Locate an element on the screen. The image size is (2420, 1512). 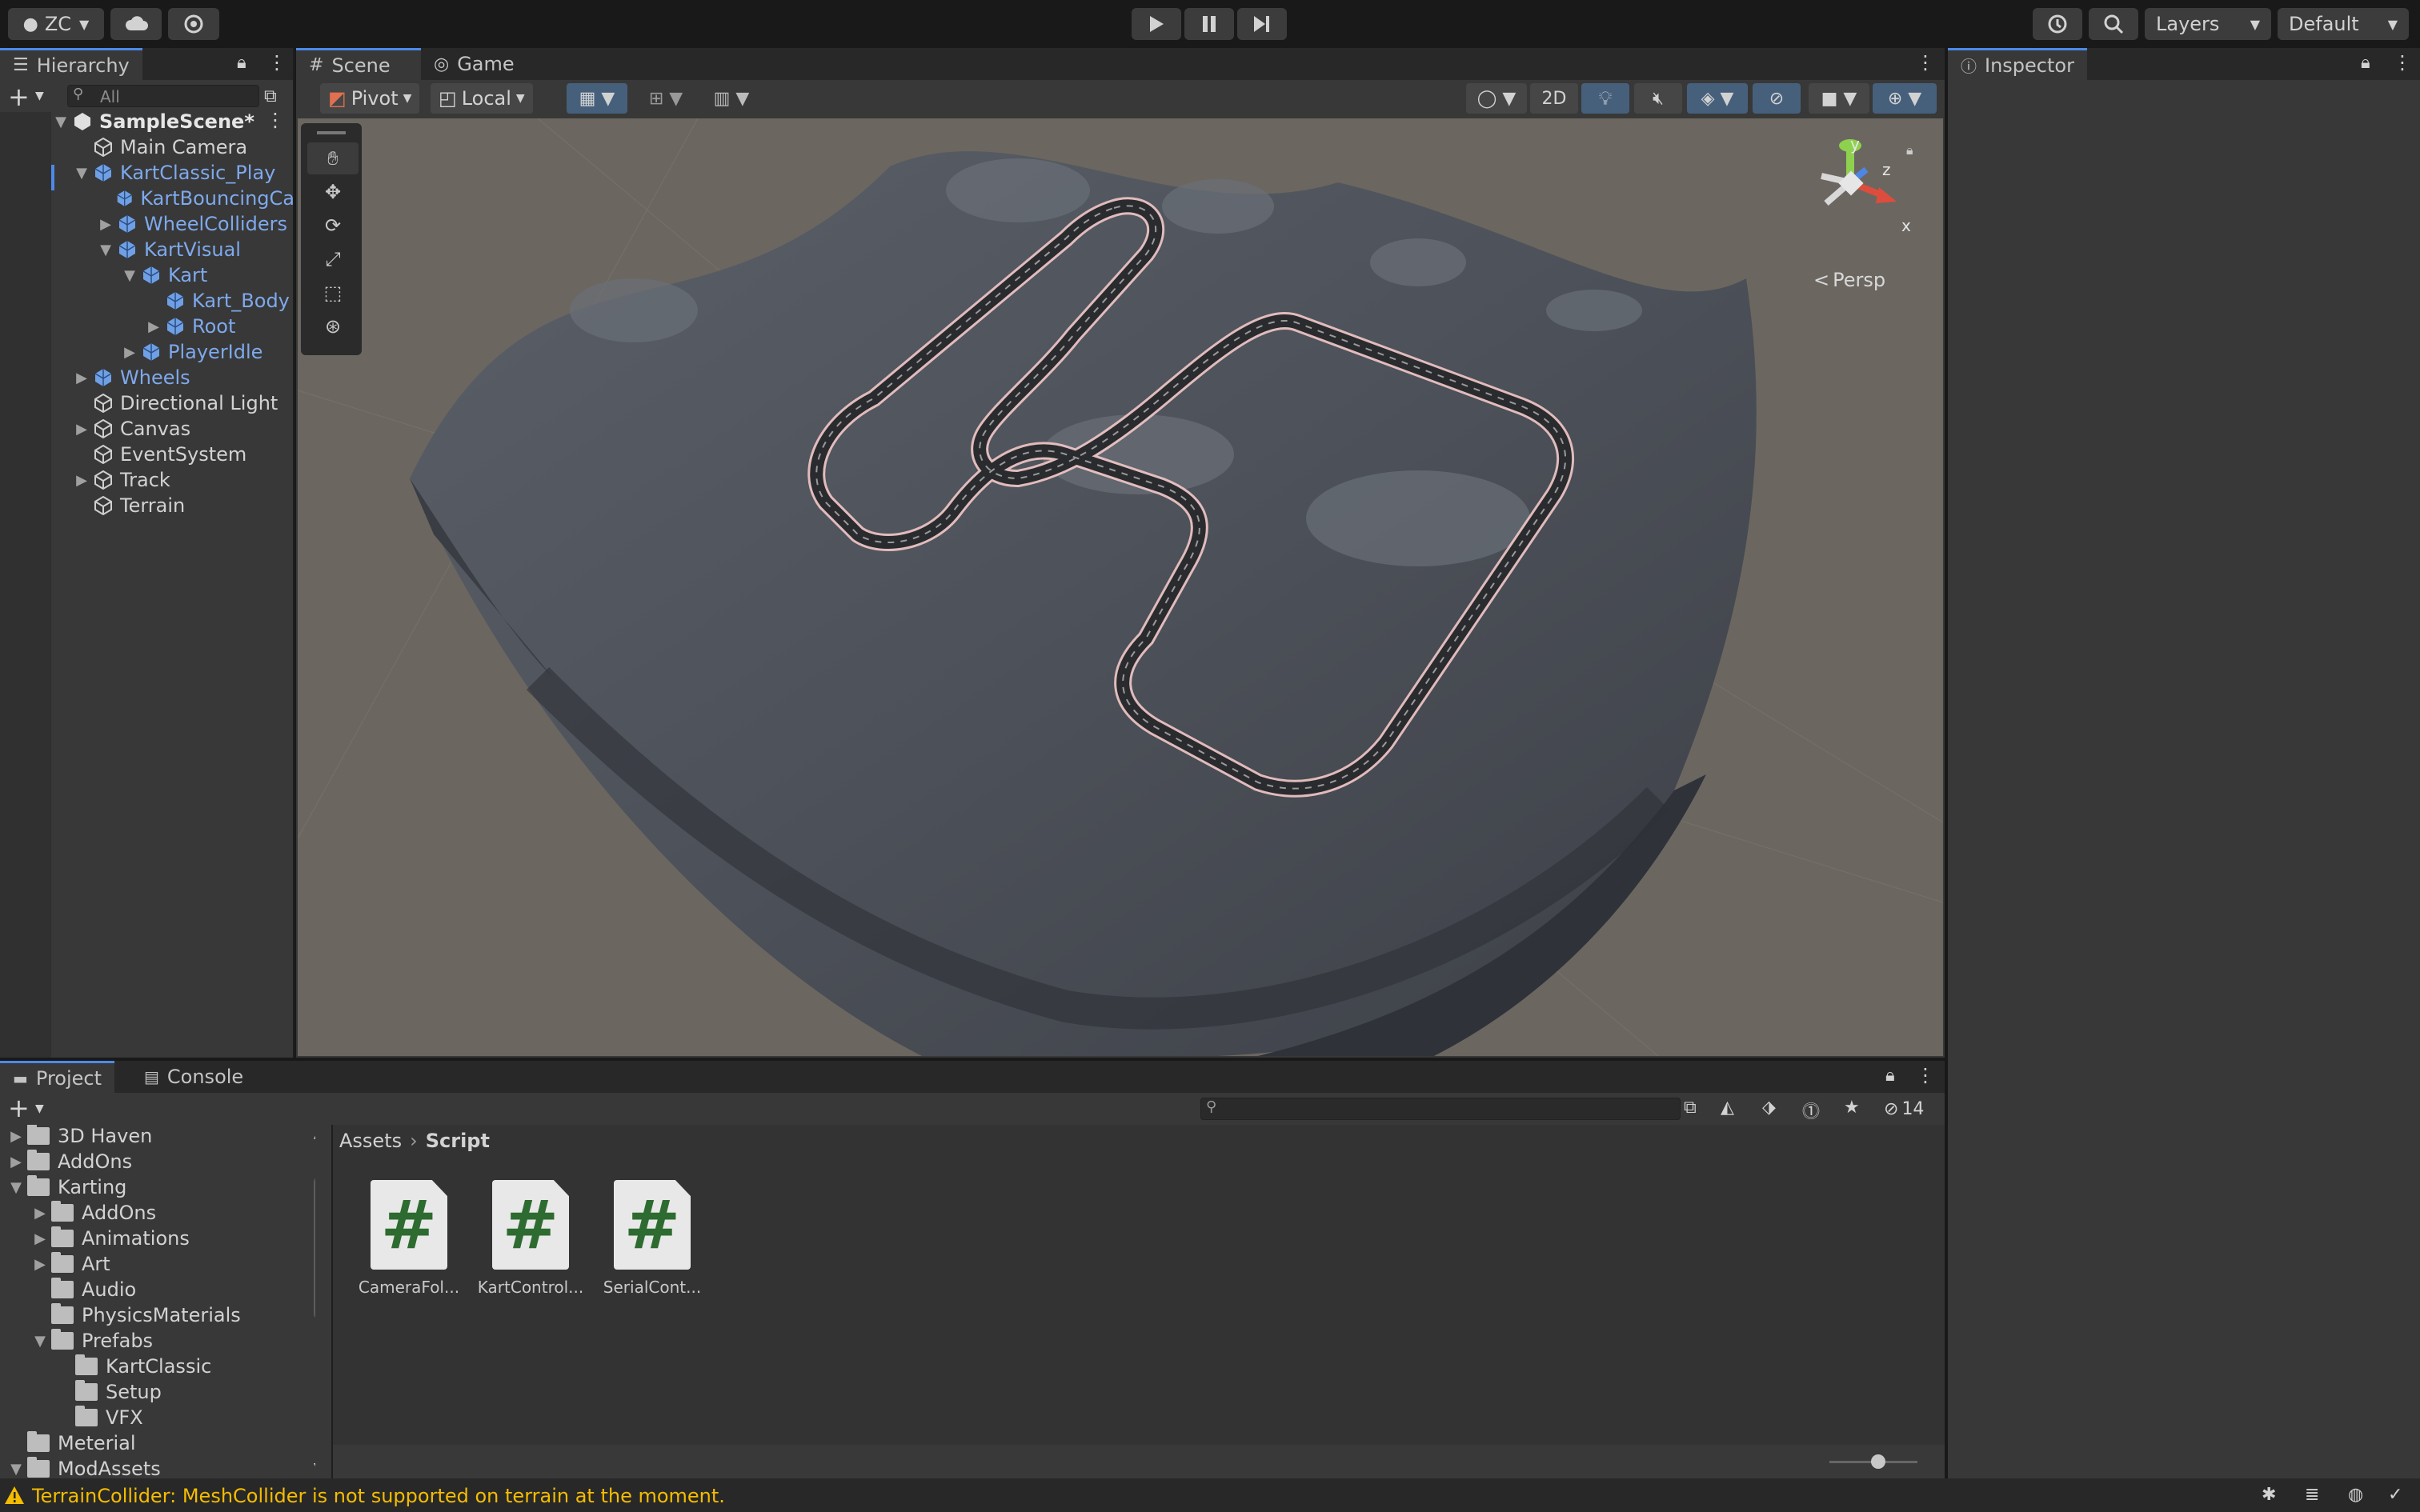
filter-type-icon: ◭ is located at coordinates (1727, 1108).